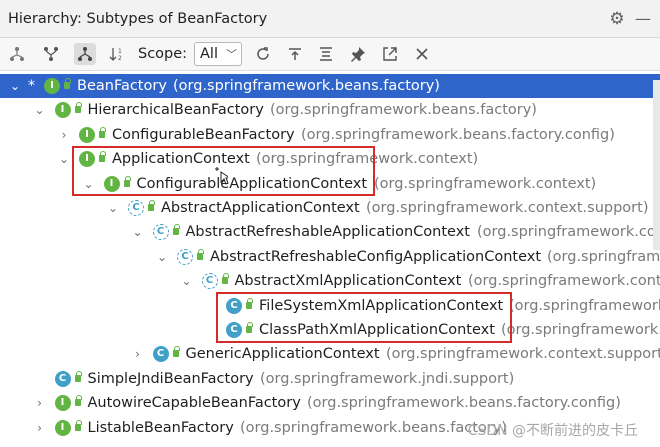  Describe the element at coordinates (181, 159) in the screenshot. I see `type-name: ApplicationContext` at that location.